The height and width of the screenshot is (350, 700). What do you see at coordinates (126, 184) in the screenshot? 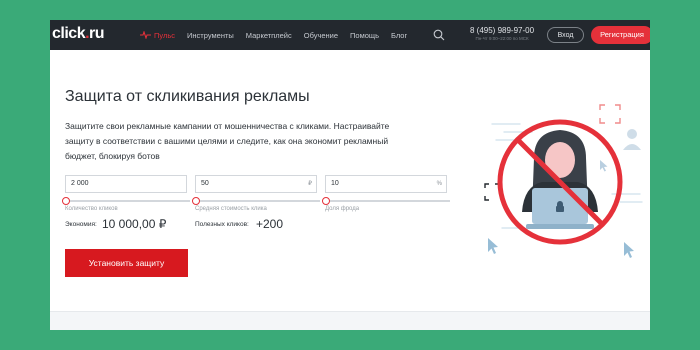
I see `clicks-count-input: 2 000` at bounding box center [126, 184].